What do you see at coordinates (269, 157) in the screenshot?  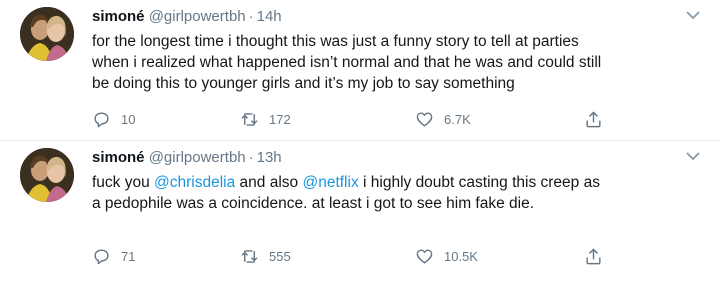 I see `timestamp: 13h` at bounding box center [269, 157].